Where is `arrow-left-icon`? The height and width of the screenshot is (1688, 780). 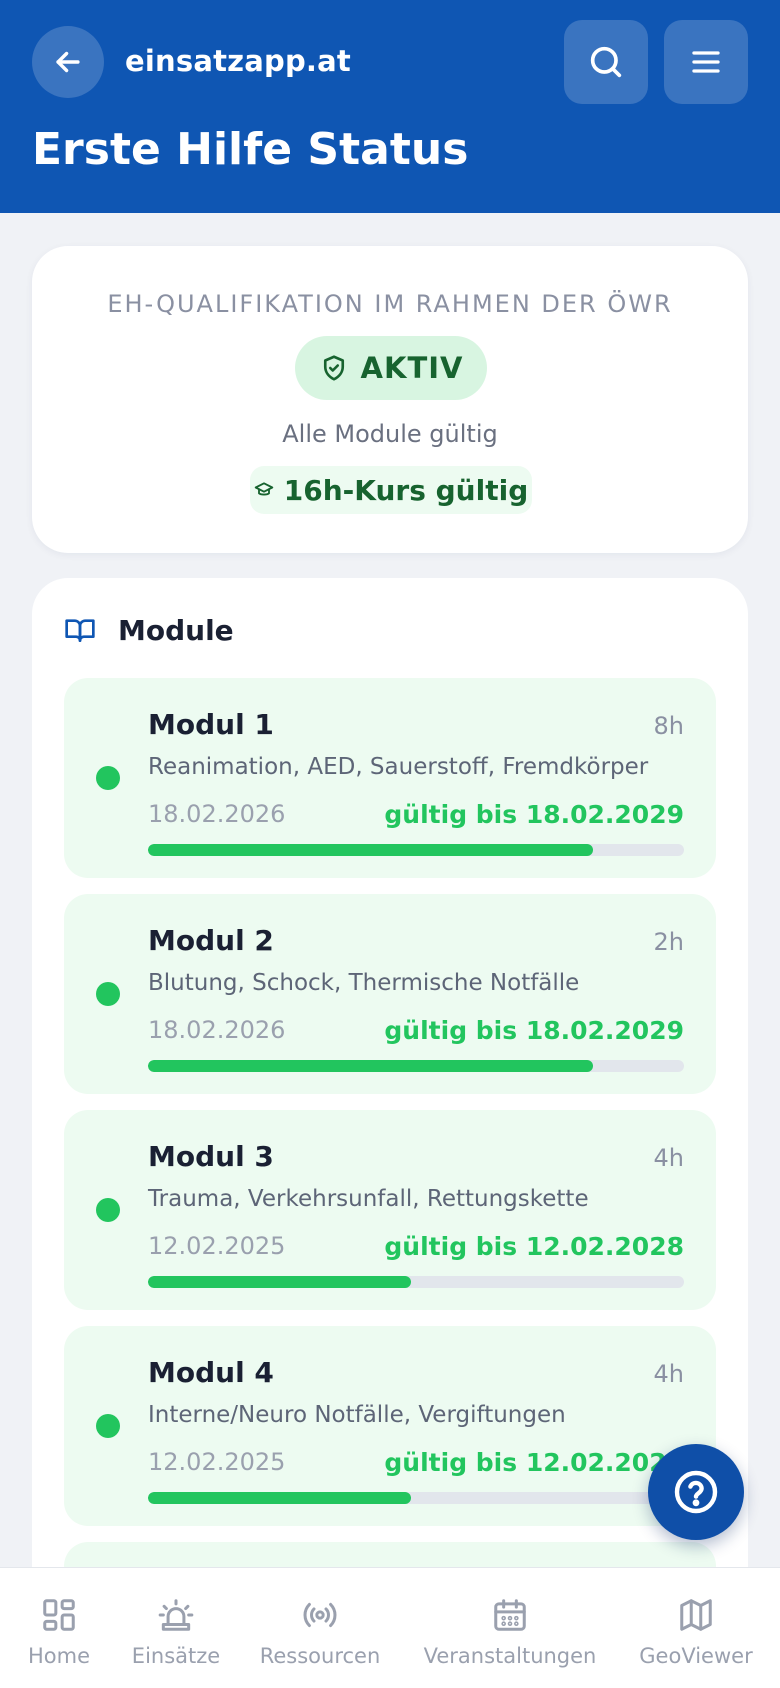
arrow-left-icon is located at coordinates (68, 62).